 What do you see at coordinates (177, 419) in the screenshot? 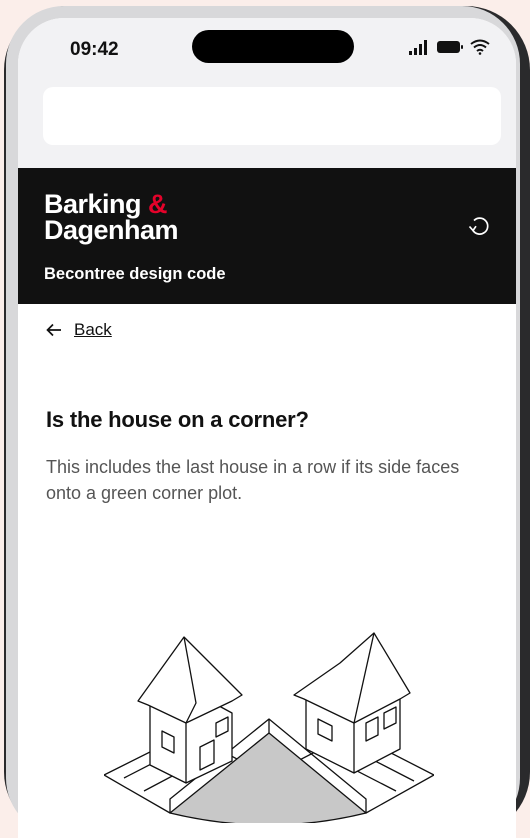
I see `question-title: Is the house on a corner?` at bounding box center [177, 419].